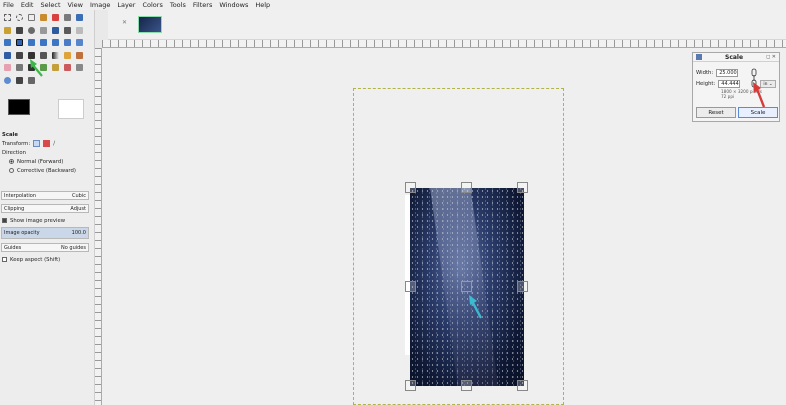 The height and width of the screenshot is (405, 786). Describe the element at coordinates (233, 5) in the screenshot. I see `menu-windows: Windows` at that location.